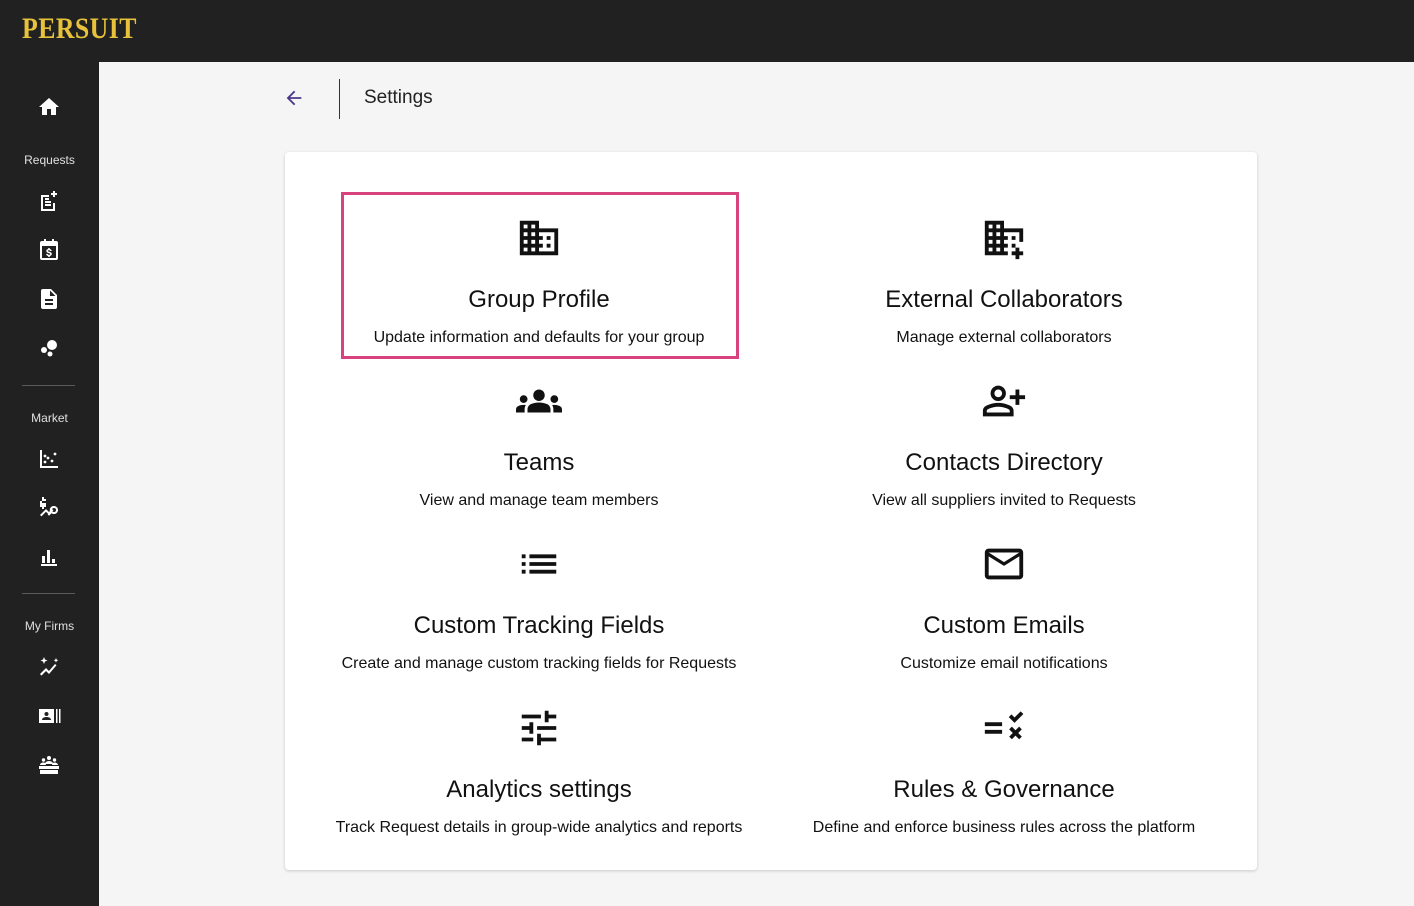 The width and height of the screenshot is (1414, 906). I want to click on tile-description: View and manage team members, so click(539, 500).